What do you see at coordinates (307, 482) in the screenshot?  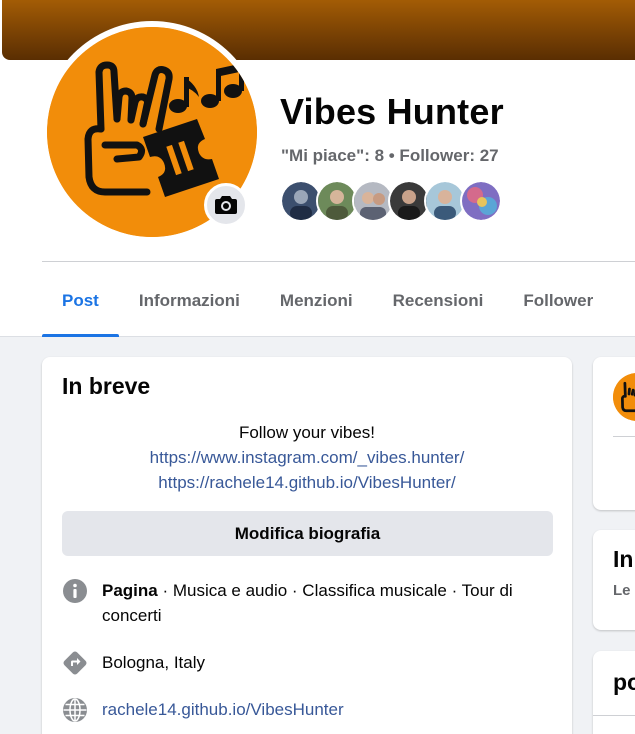 I see `bio-link-website: https://rachele14.github.io/VibesHunter/` at bounding box center [307, 482].